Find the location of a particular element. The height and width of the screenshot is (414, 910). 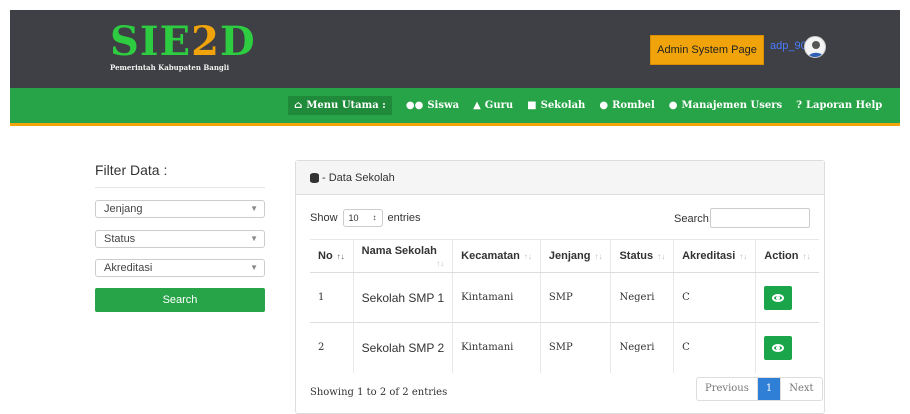

search-label: Search: is located at coordinates (693, 219).